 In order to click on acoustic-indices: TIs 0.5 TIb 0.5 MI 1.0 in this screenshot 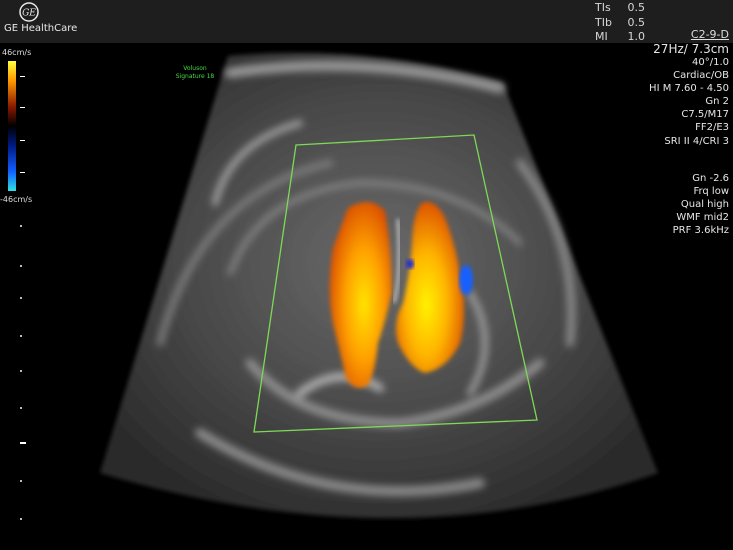, I will do `click(620, 23)`.